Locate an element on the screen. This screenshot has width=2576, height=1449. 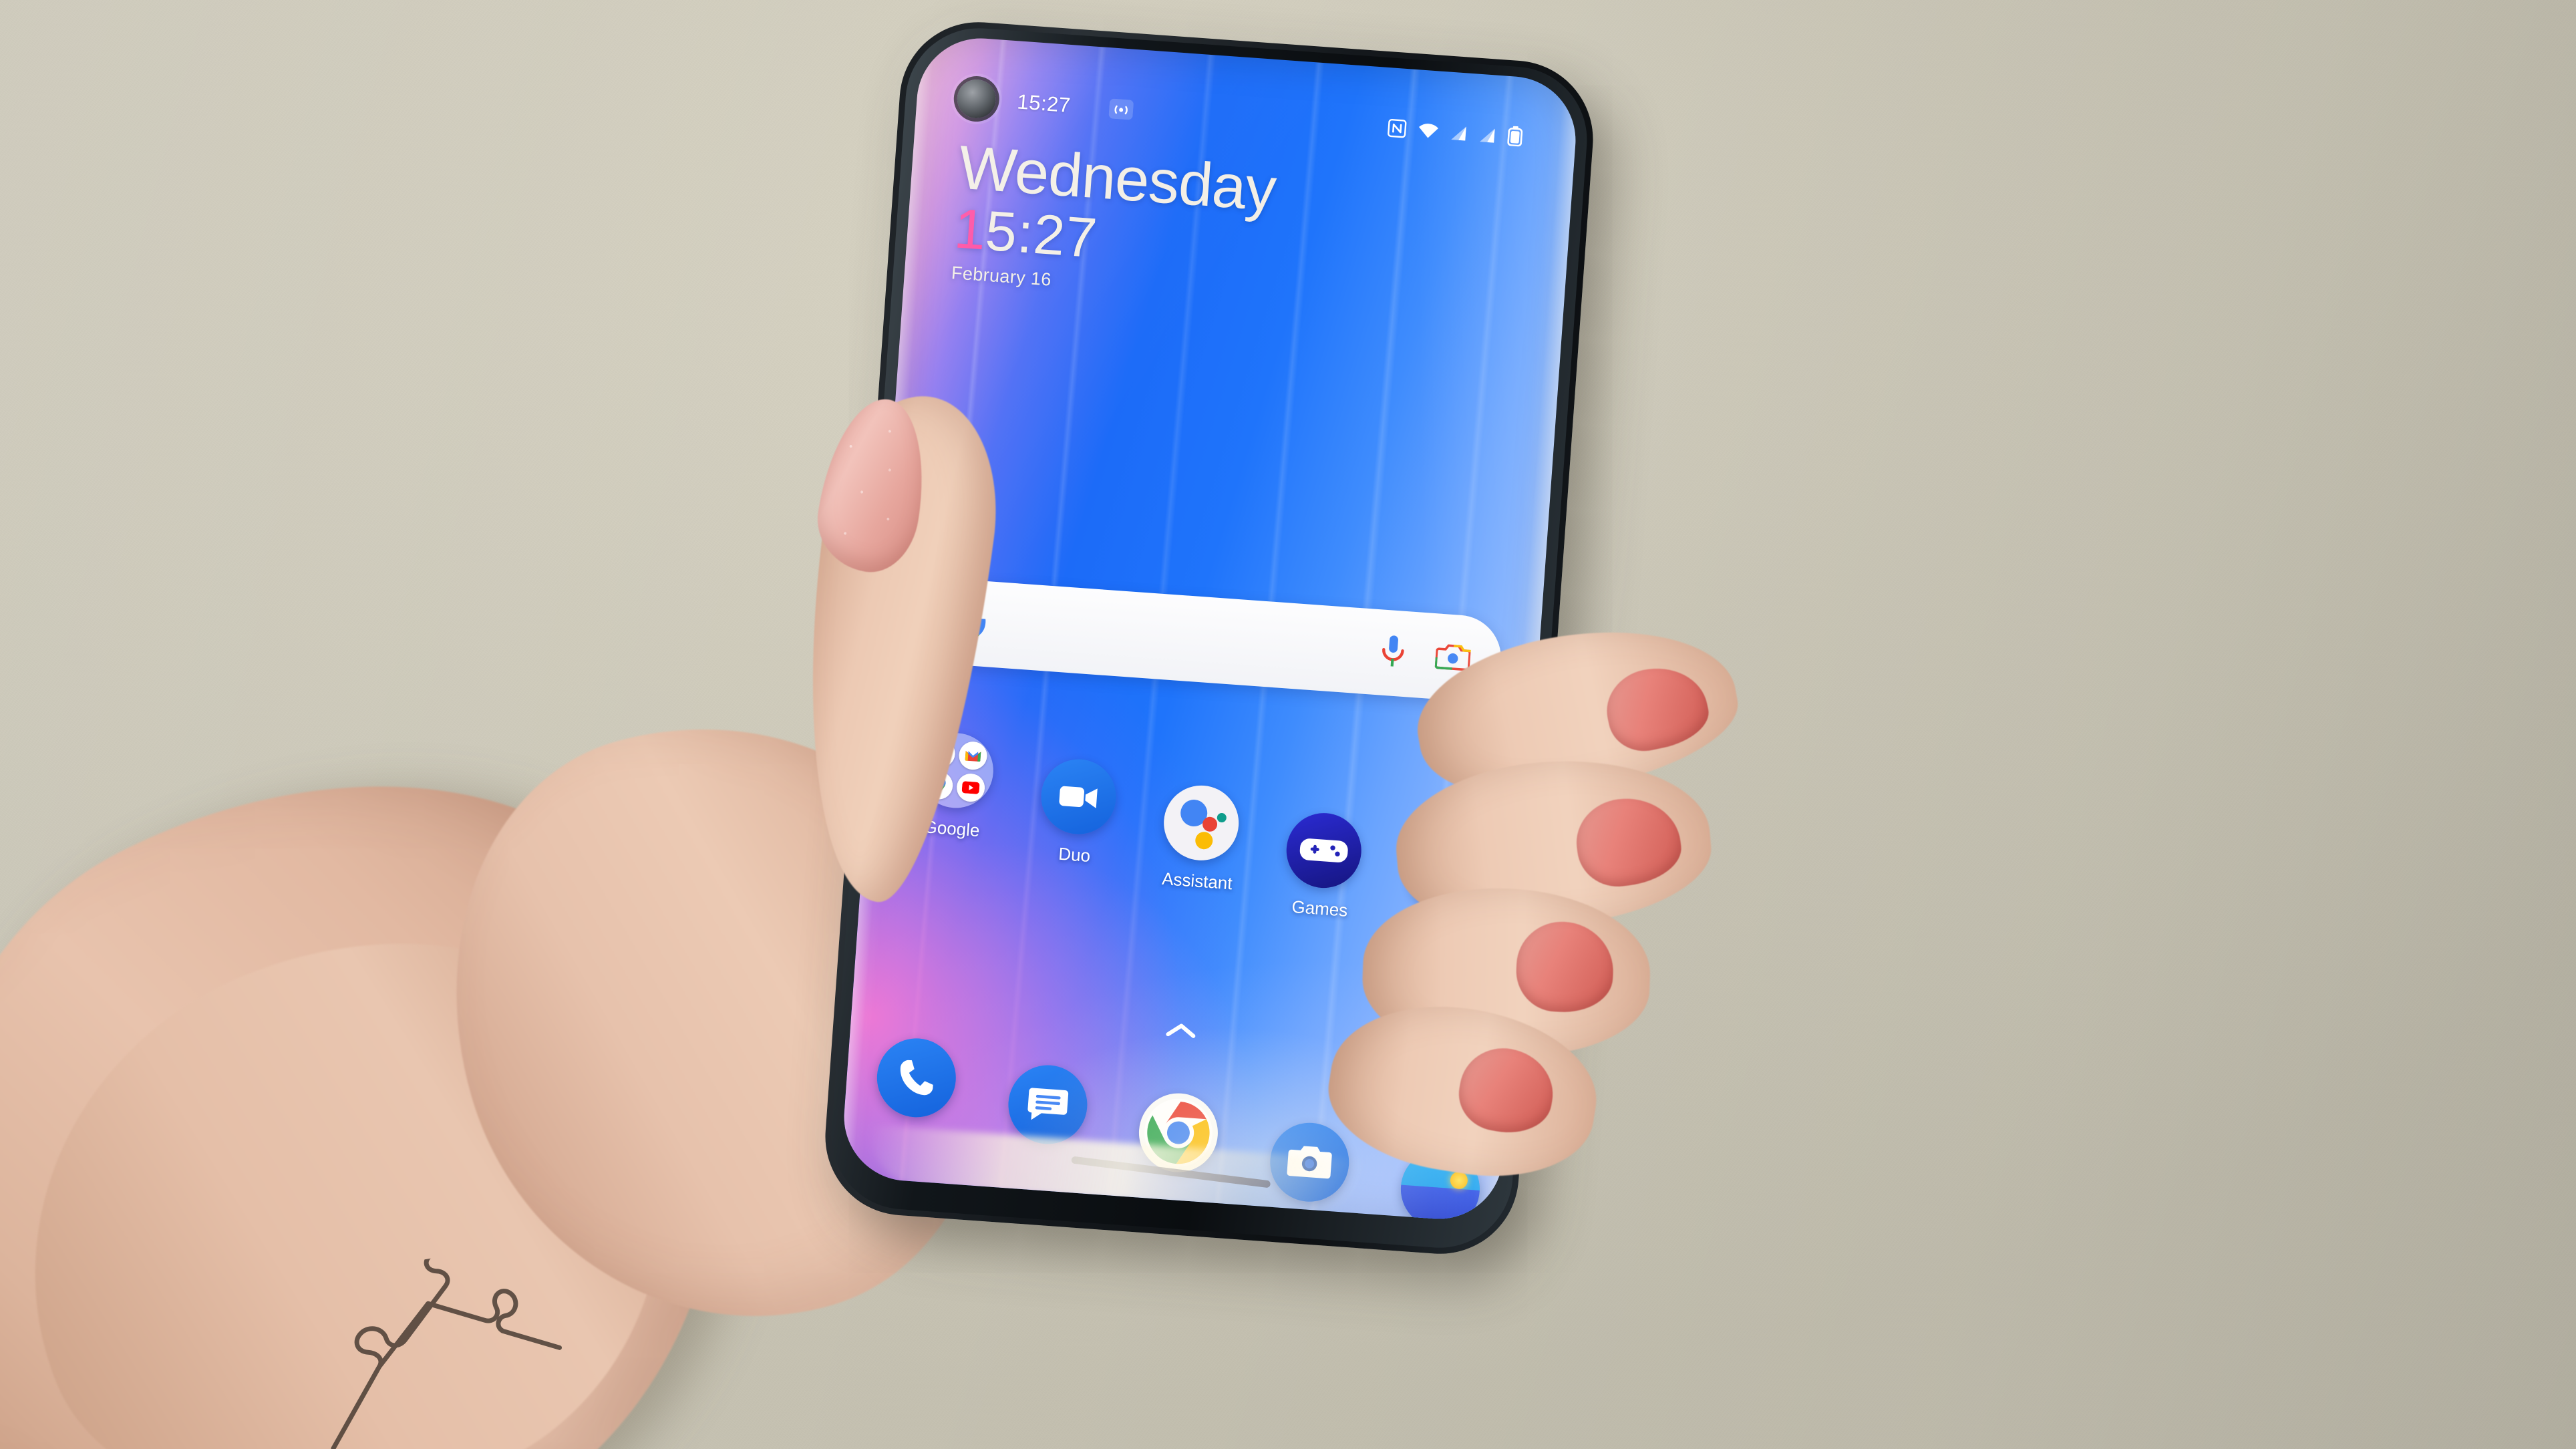
assistant-icon is located at coordinates (1201, 823).